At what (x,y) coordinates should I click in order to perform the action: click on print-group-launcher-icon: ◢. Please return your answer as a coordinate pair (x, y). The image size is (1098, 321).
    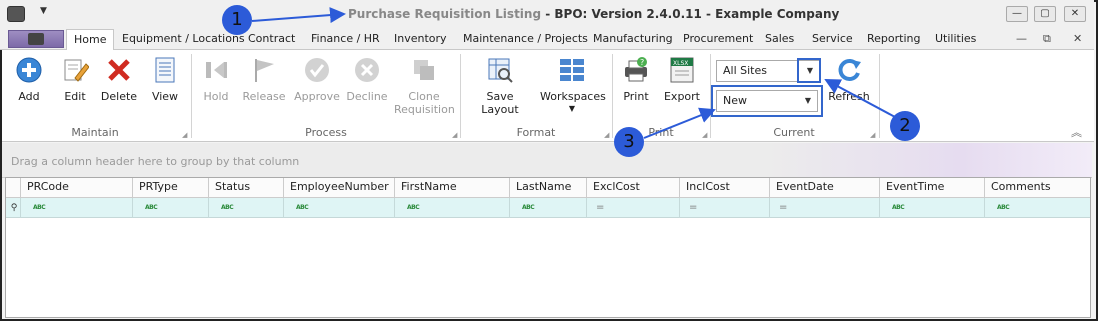
    Looking at the image, I should click on (704, 135).